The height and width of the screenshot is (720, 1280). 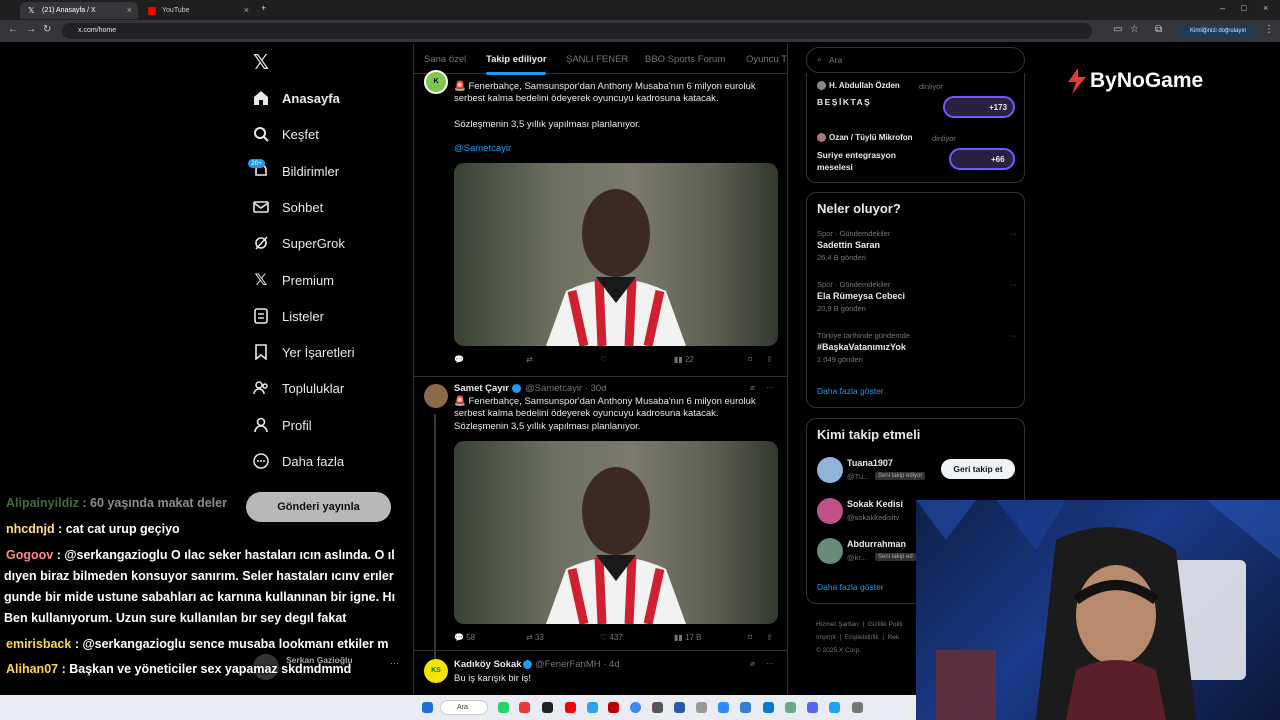 I want to click on nav-profile: Profil, so click(x=282, y=425).